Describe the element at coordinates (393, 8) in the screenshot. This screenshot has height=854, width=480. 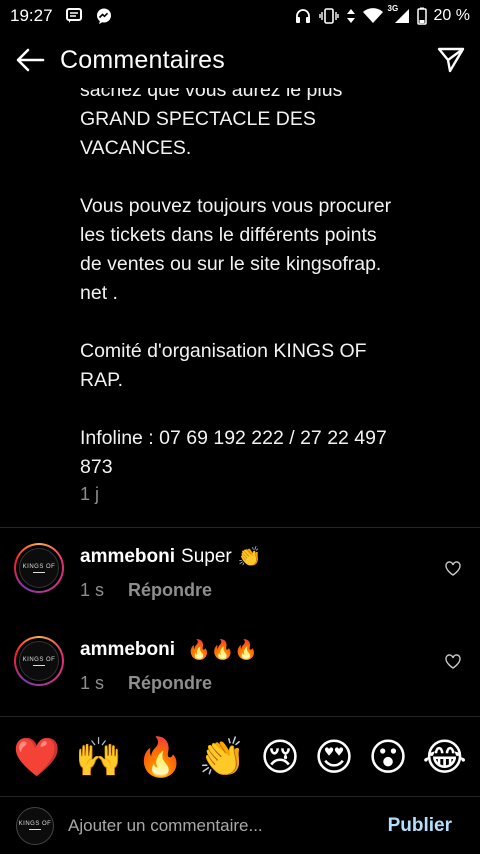
I see `signal-label: 3G` at that location.